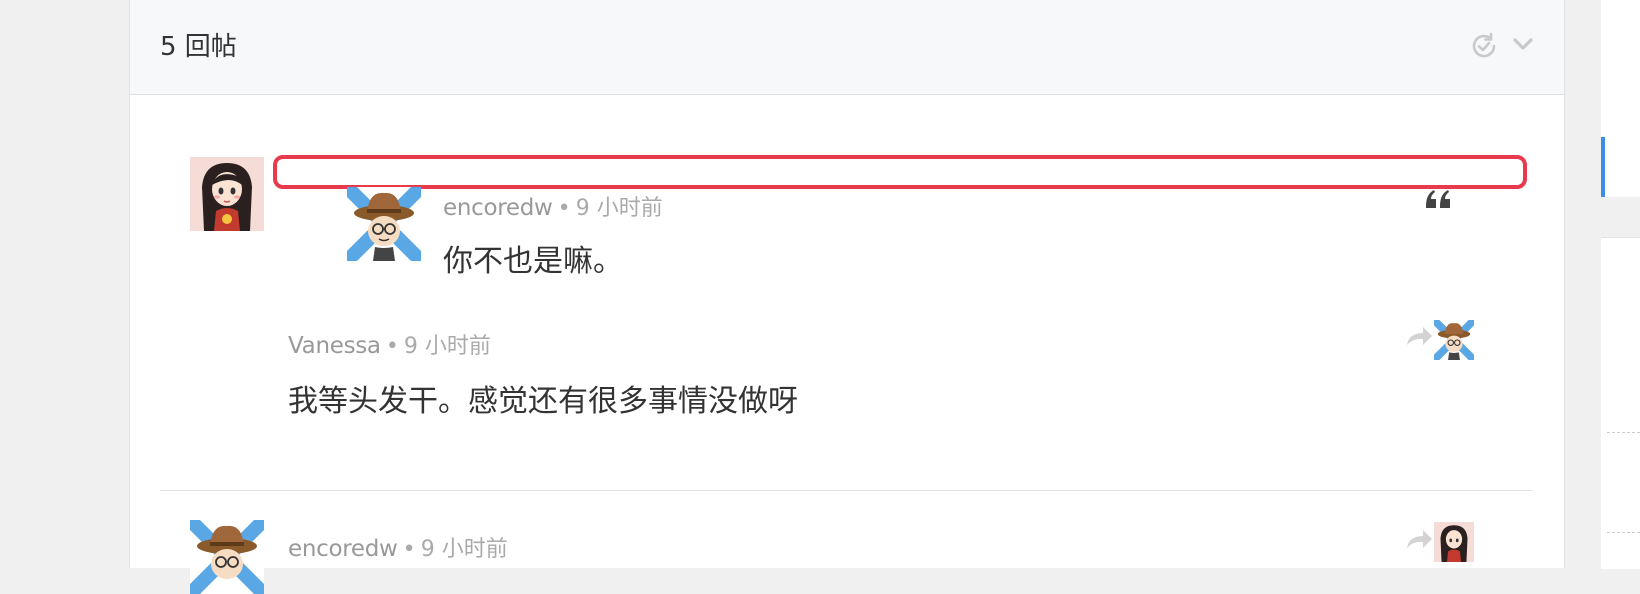  What do you see at coordinates (447, 346) in the screenshot?
I see `reply-time: 9 小时前` at bounding box center [447, 346].